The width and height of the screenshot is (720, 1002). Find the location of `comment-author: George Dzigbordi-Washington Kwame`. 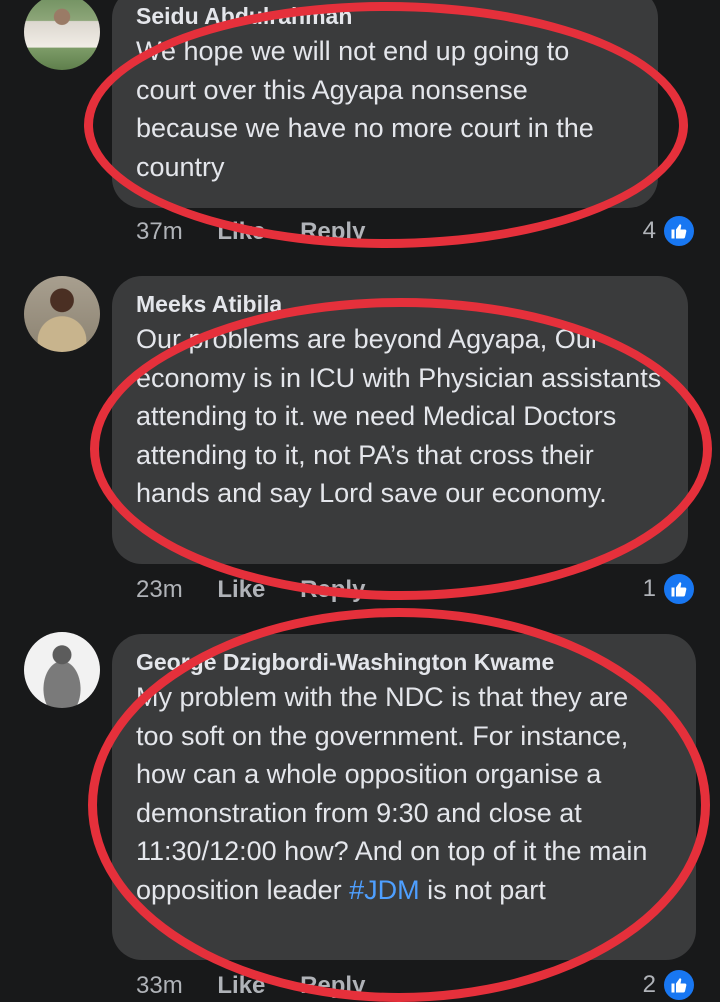

comment-author: George Dzigbordi-Washington Kwame is located at coordinates (404, 662).